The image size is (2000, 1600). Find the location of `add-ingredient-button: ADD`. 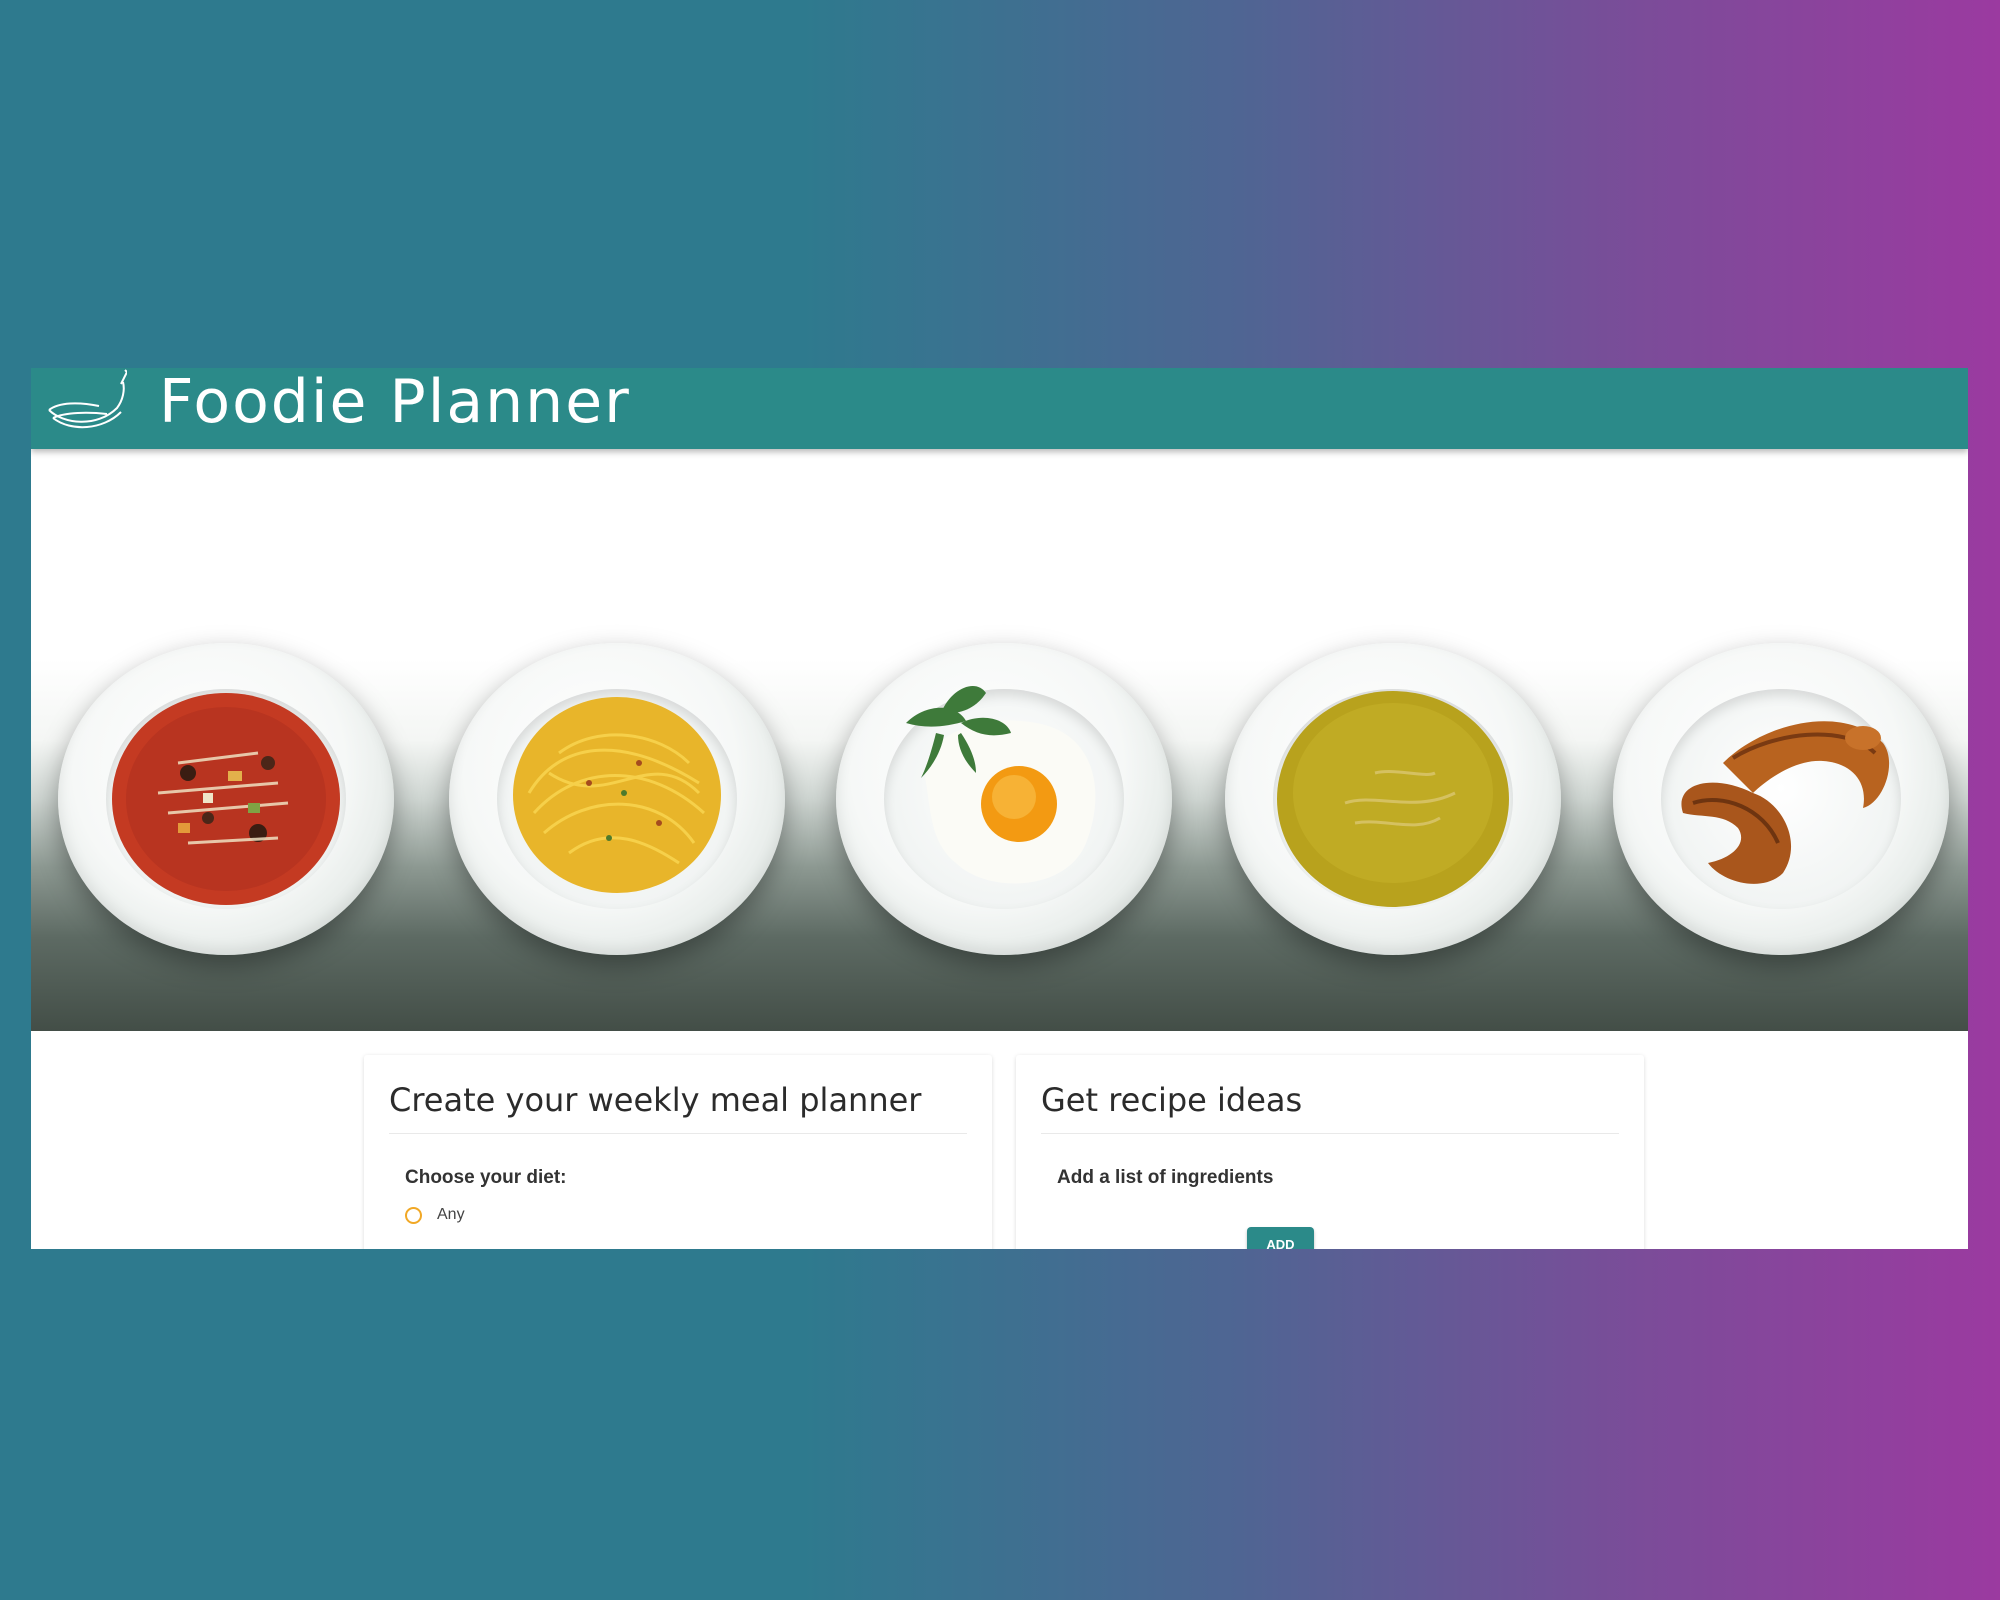

add-ingredient-button: ADD is located at coordinates (1280, 1238).